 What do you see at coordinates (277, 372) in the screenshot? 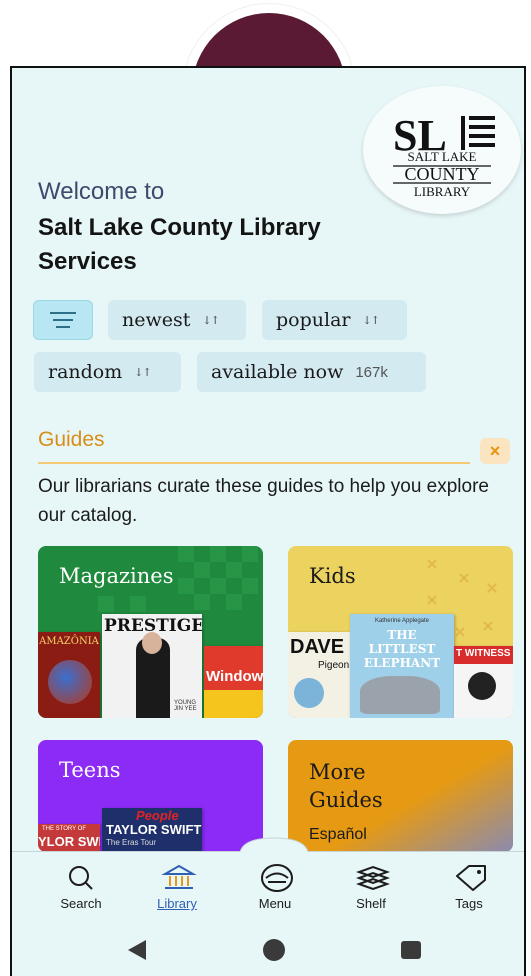
I see `chip-label: available now` at bounding box center [277, 372].